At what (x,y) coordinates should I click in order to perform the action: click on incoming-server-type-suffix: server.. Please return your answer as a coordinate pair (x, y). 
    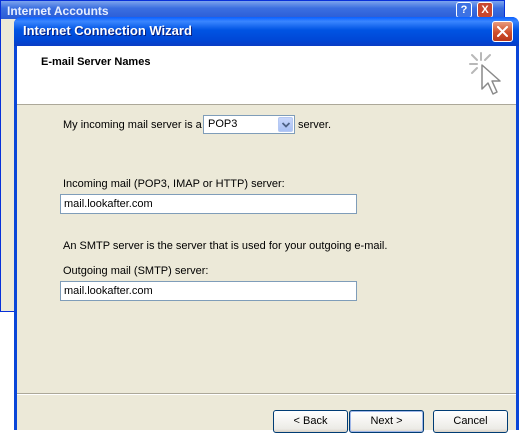
    Looking at the image, I should click on (315, 125).